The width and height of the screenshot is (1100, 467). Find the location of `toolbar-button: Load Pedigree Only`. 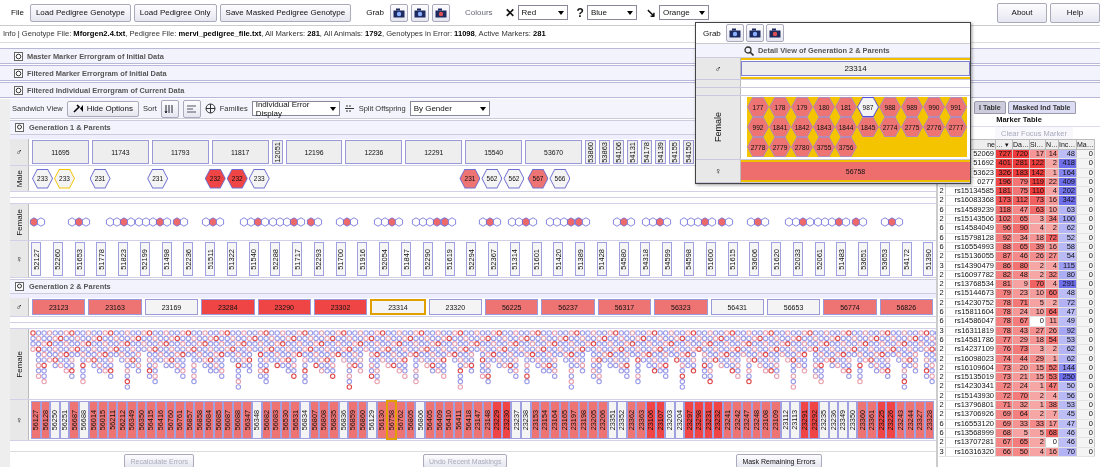

toolbar-button: Load Pedigree Only is located at coordinates (175, 12).